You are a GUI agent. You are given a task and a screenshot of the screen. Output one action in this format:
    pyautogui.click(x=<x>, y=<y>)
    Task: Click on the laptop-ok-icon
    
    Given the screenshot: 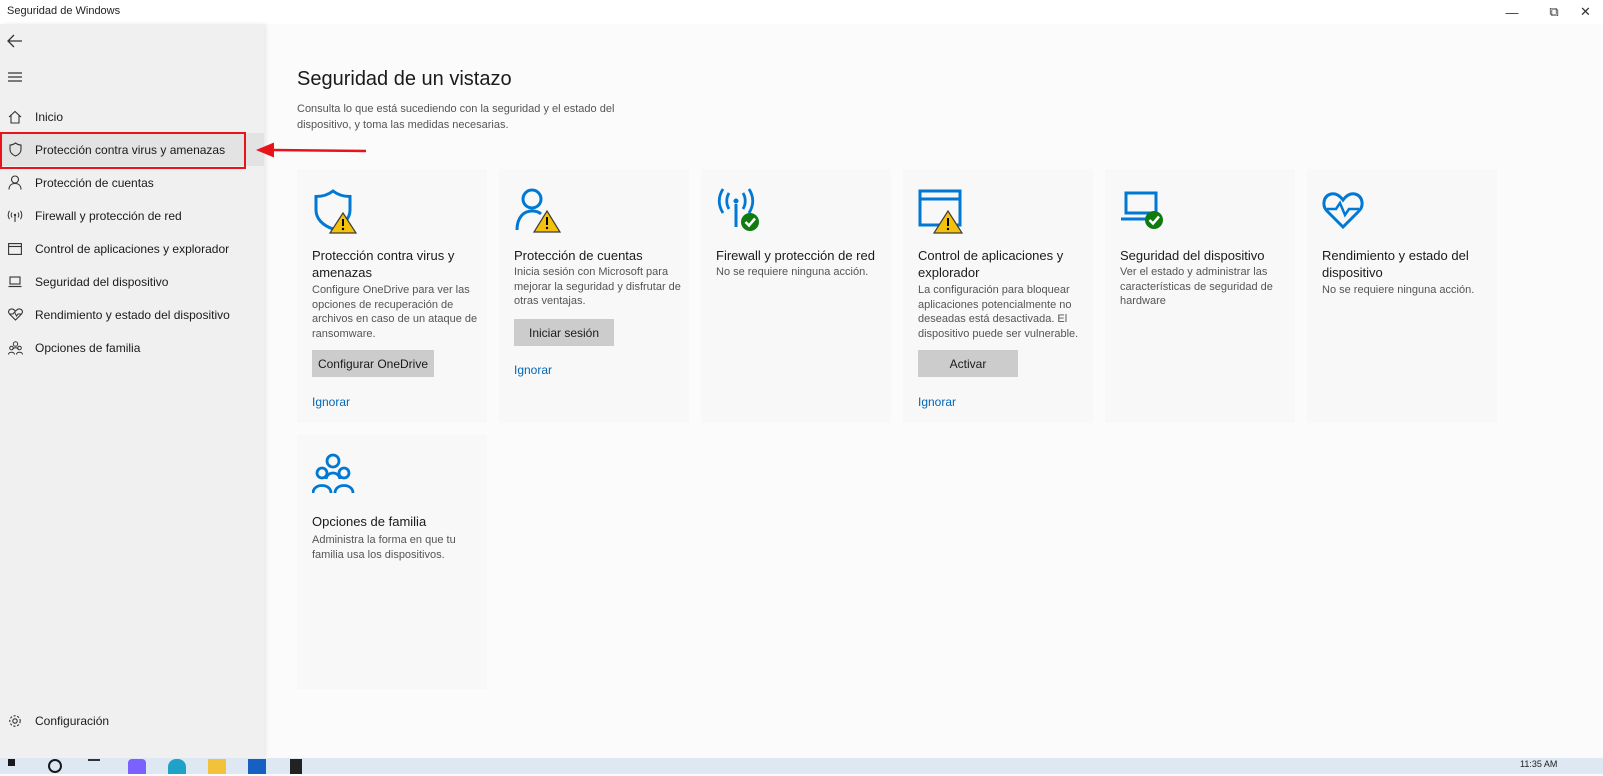 What is the action you would take?
    pyautogui.click(x=1142, y=210)
    